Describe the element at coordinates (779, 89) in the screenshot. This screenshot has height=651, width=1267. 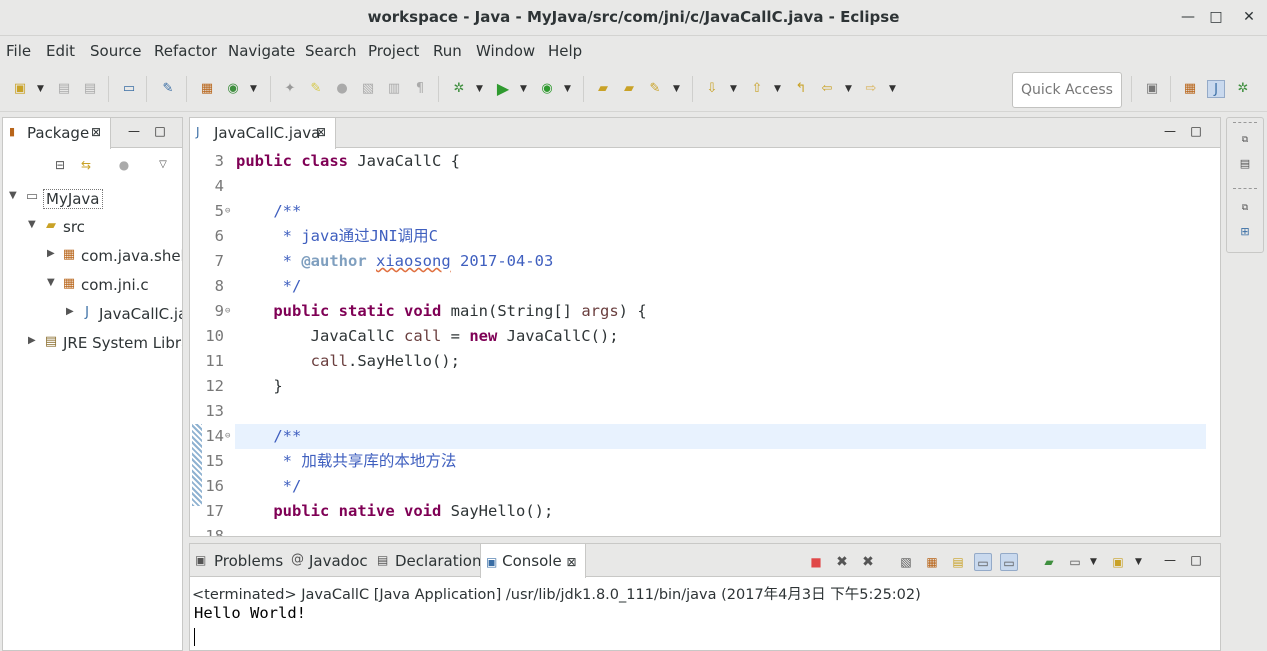
I see `previous-edit-dropdown-icon: ▼` at that location.